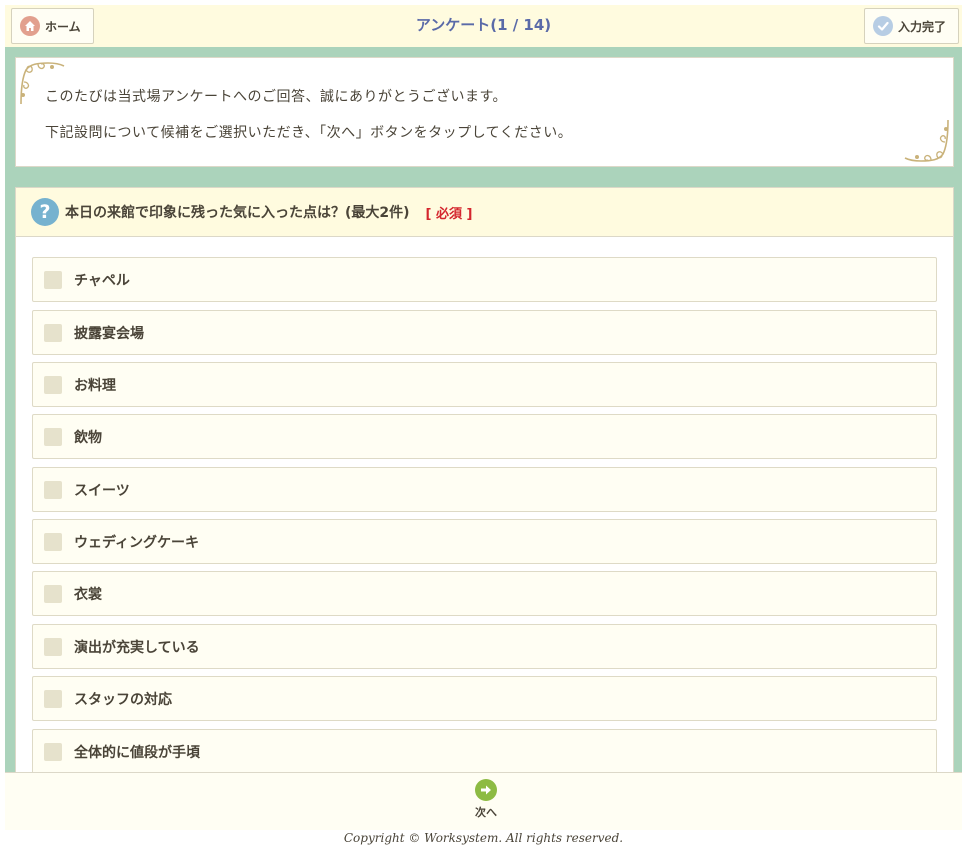 The width and height of the screenshot is (967, 855). I want to click on option-item: 全体的に値段が手頃, so click(484, 751).